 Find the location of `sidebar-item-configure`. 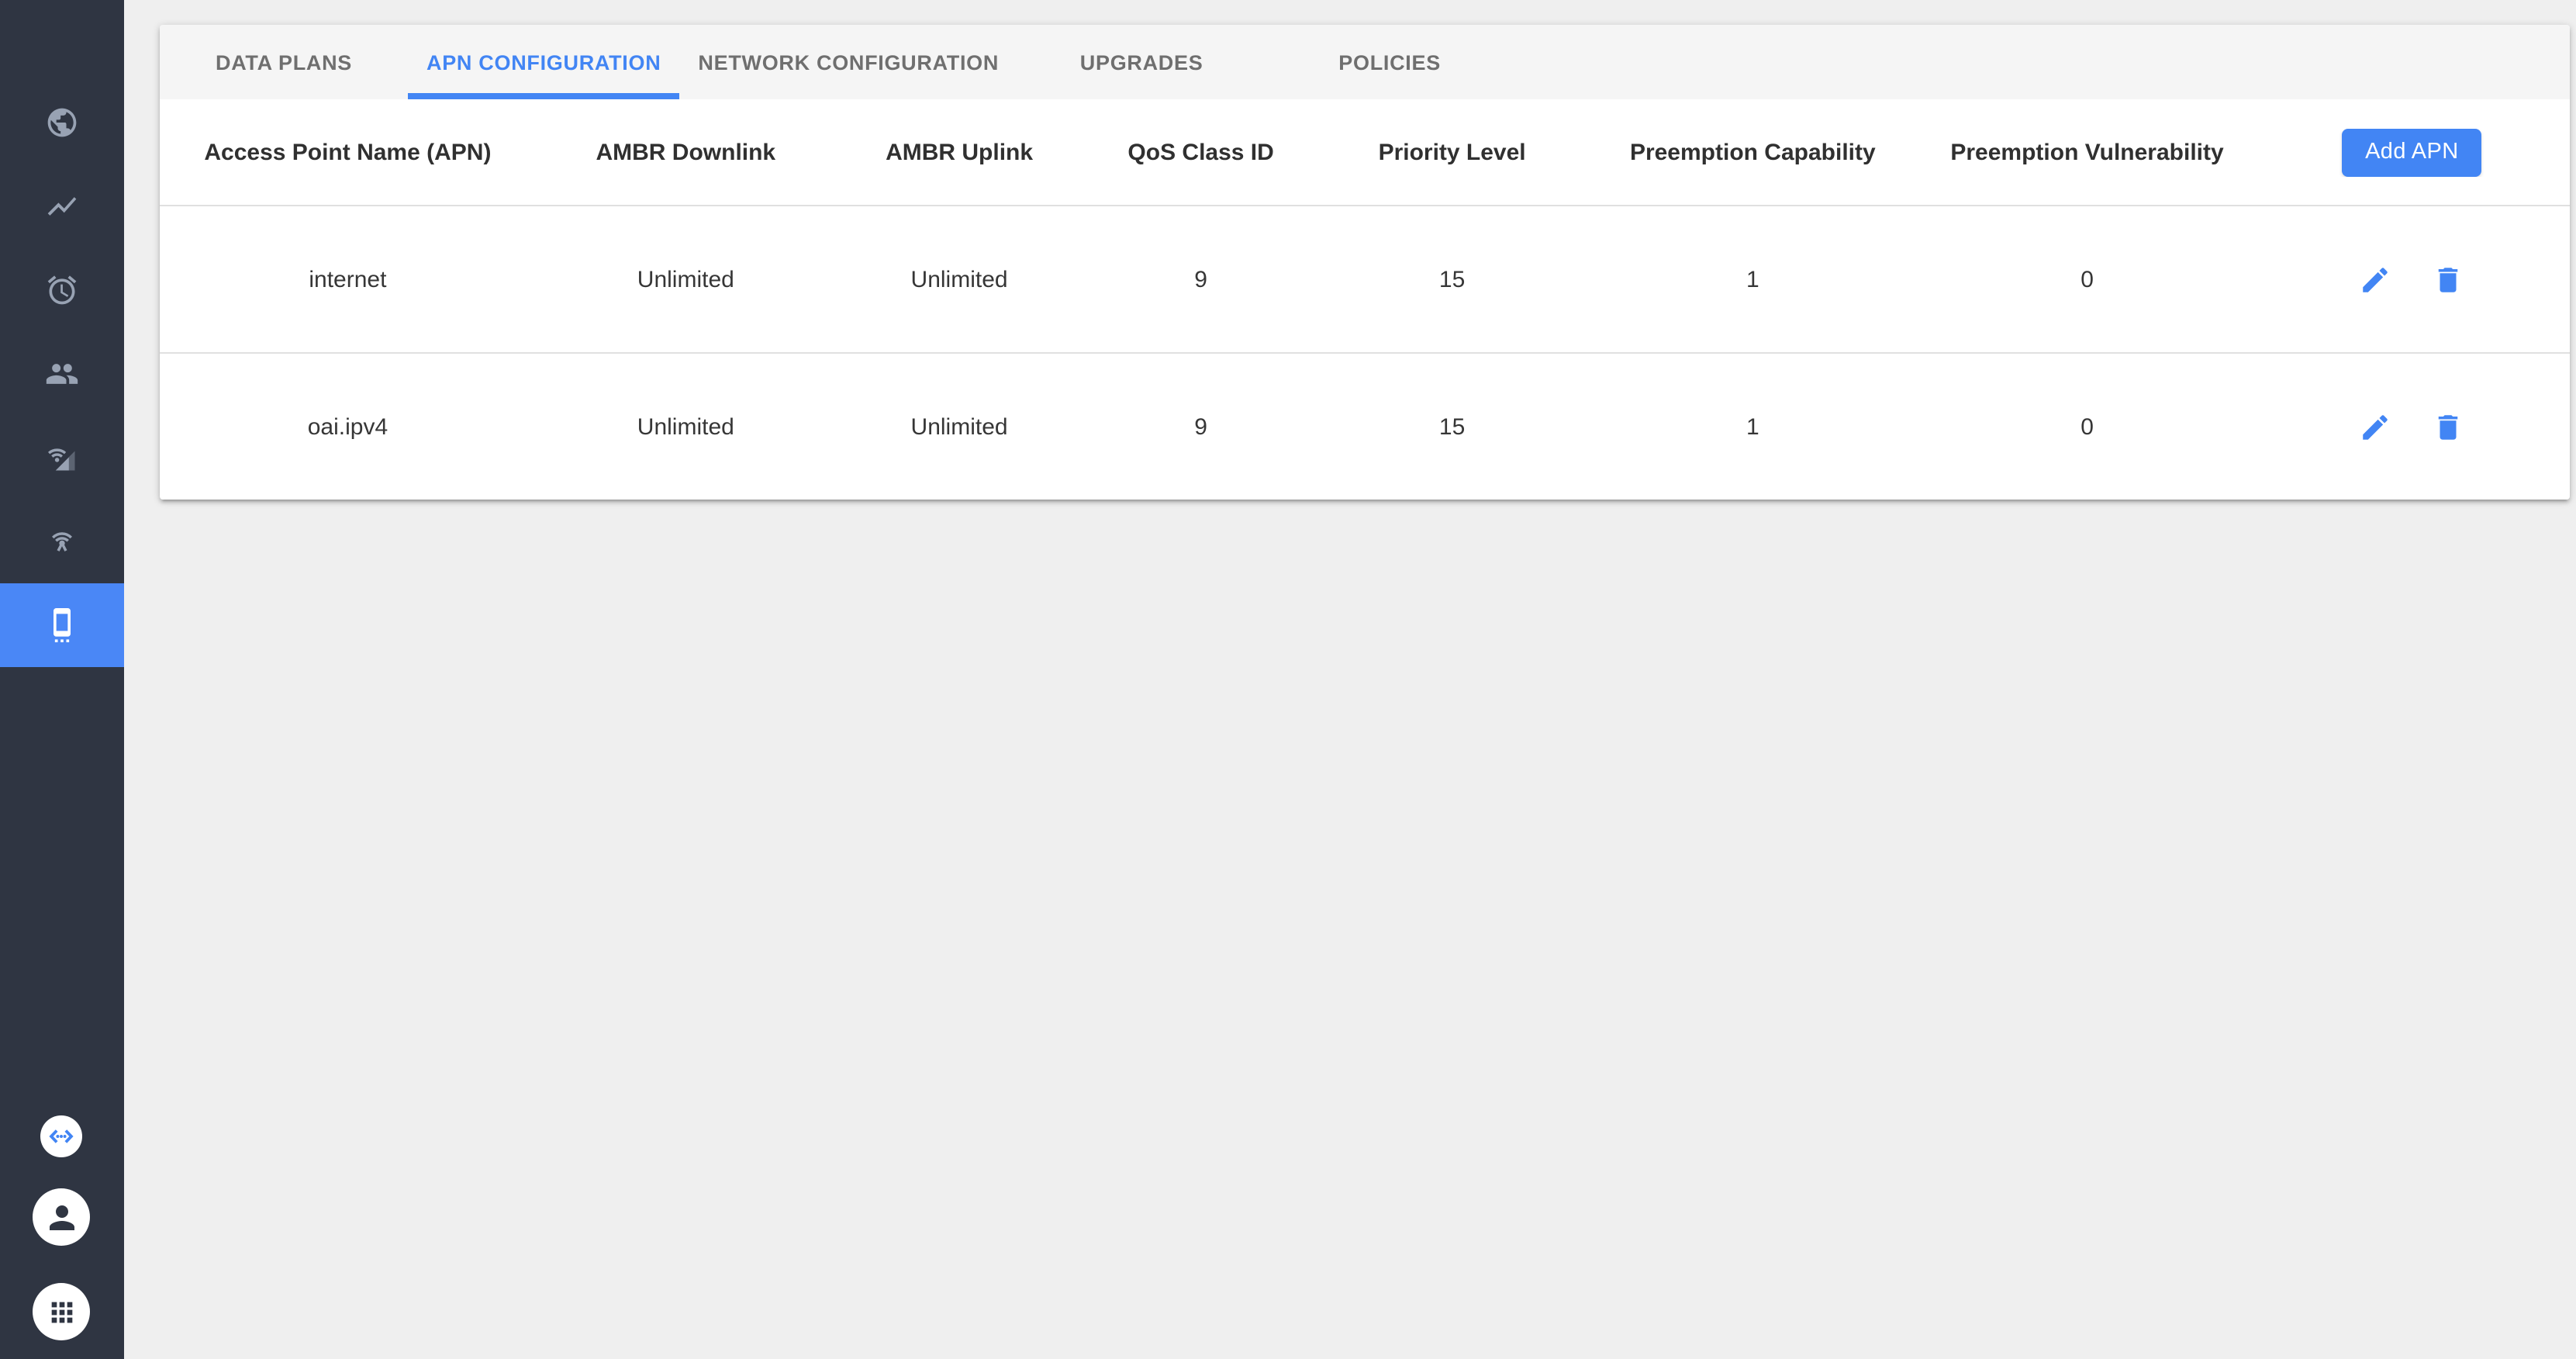

sidebar-item-configure is located at coordinates (62, 625).